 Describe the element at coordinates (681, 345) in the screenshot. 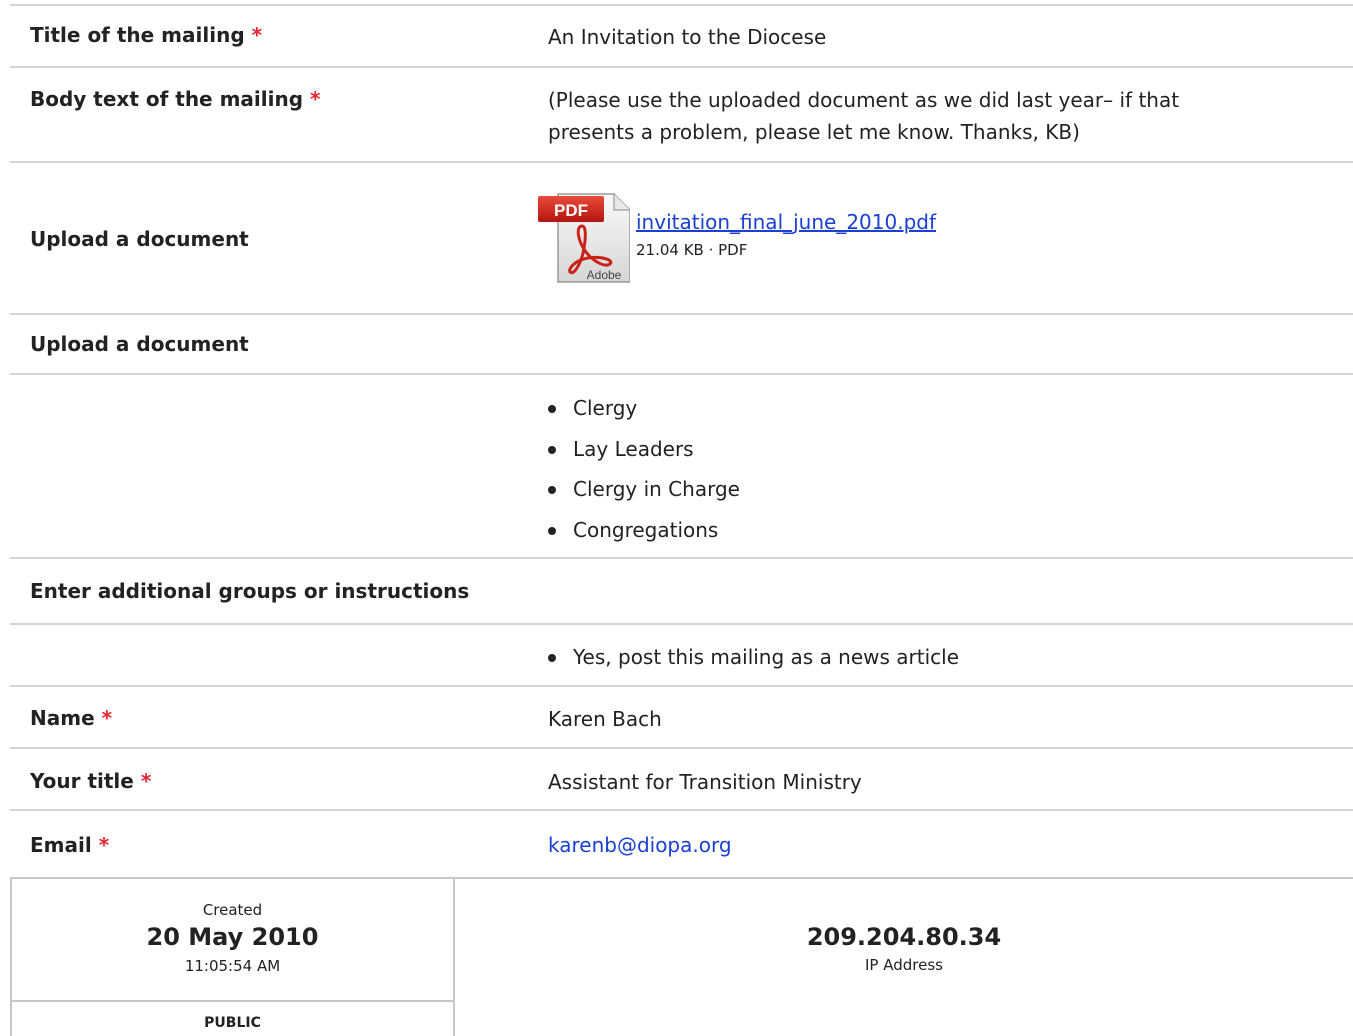

I see `field-row-upload-2: Upload a document` at that location.